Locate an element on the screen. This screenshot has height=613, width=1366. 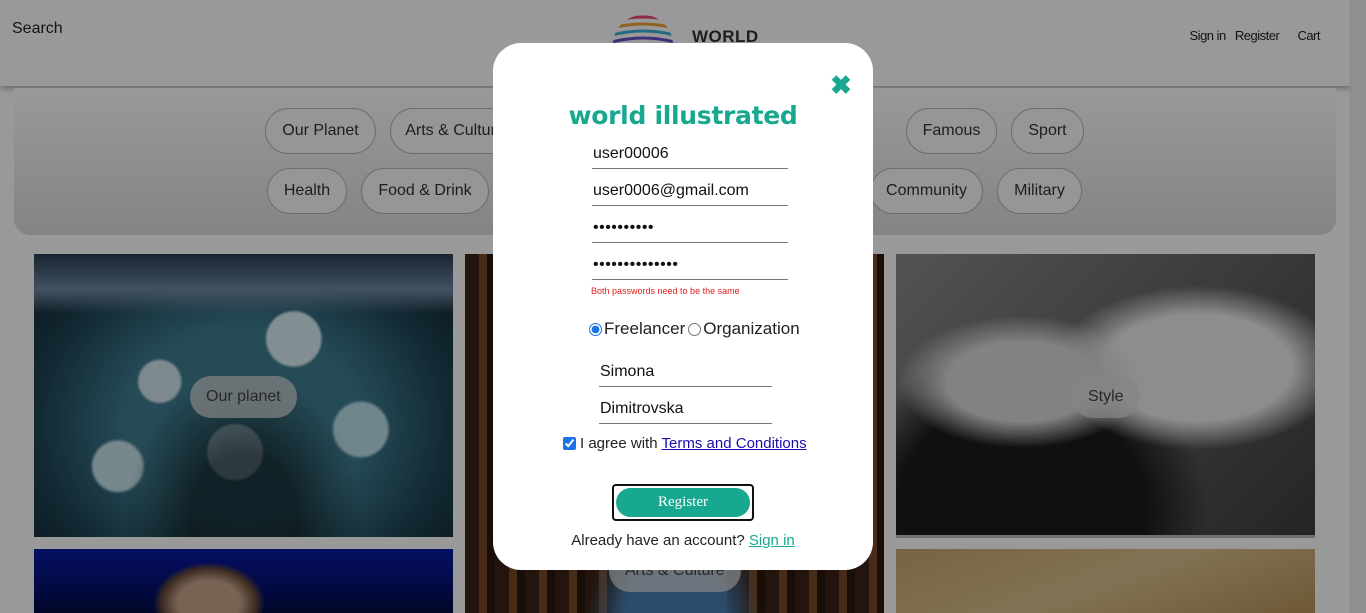
register-button-focus-ring: Register is located at coordinates (683, 502).